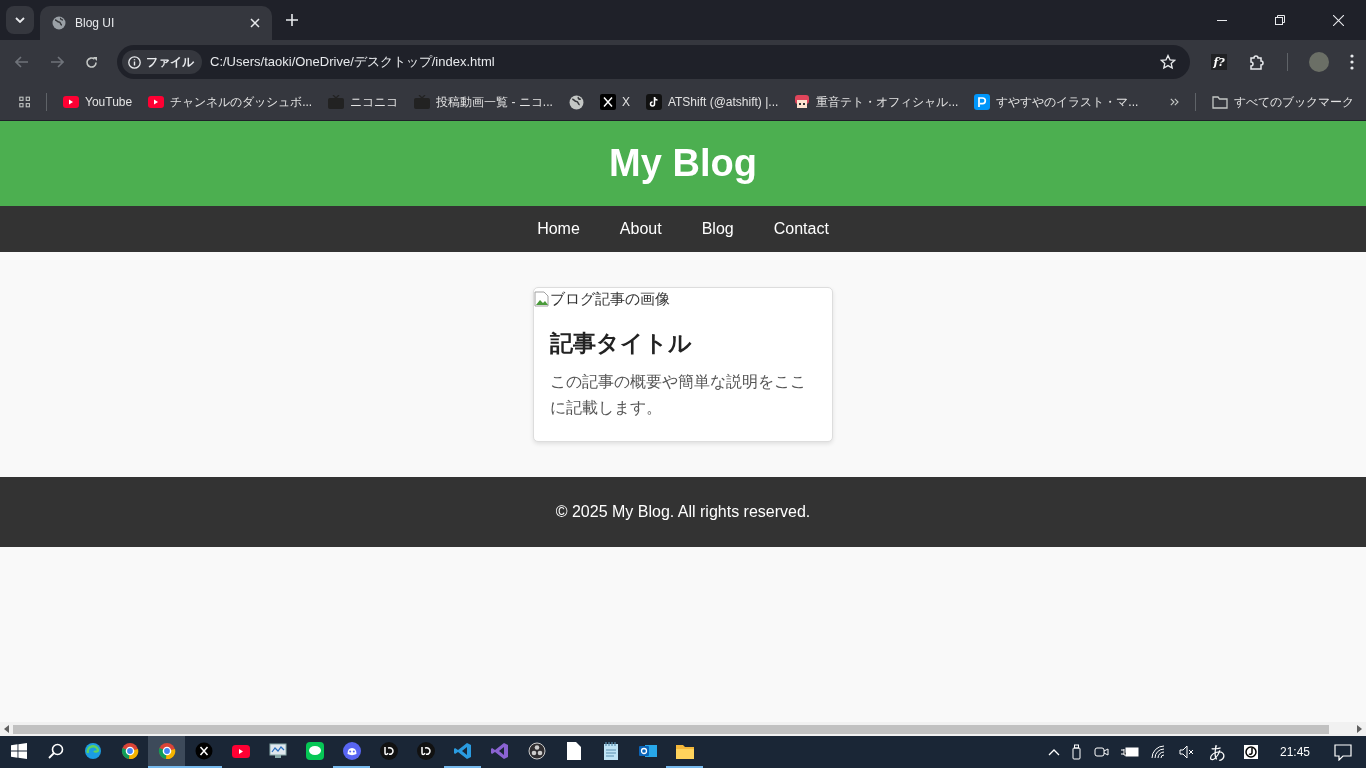 This screenshot has width=1366, height=768. Describe the element at coordinates (91, 62) in the screenshot. I see `reload-icon` at that location.